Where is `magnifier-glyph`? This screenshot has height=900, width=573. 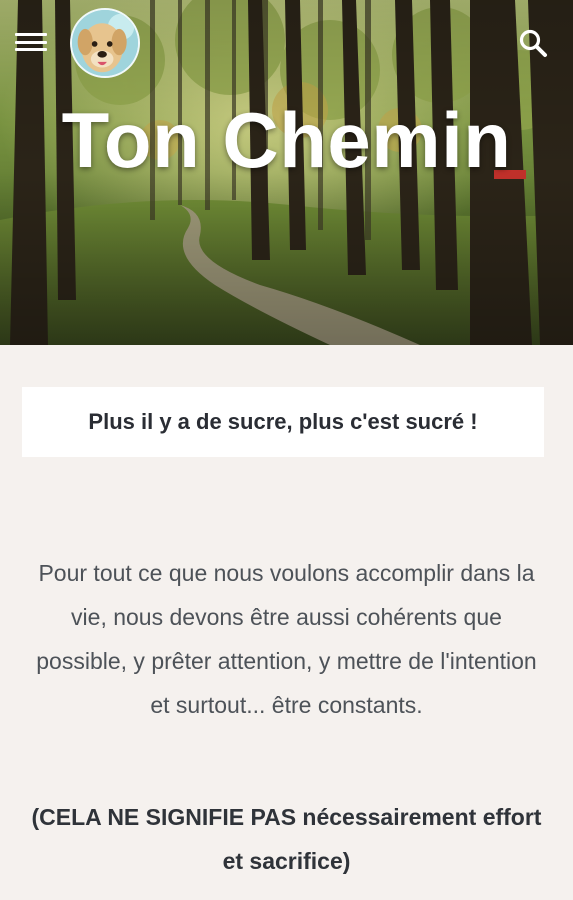
magnifier-glyph is located at coordinates (533, 43).